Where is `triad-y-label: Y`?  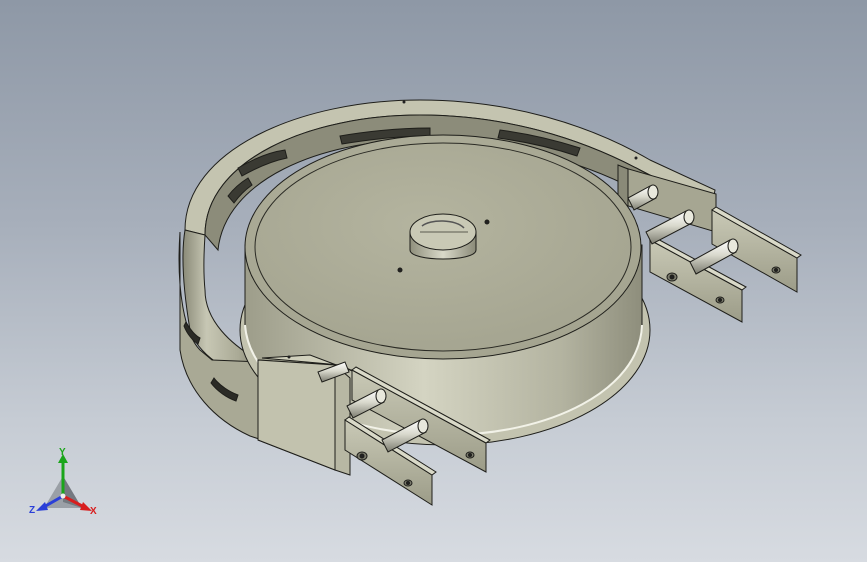
triad-y-label: Y is located at coordinates (62, 452).